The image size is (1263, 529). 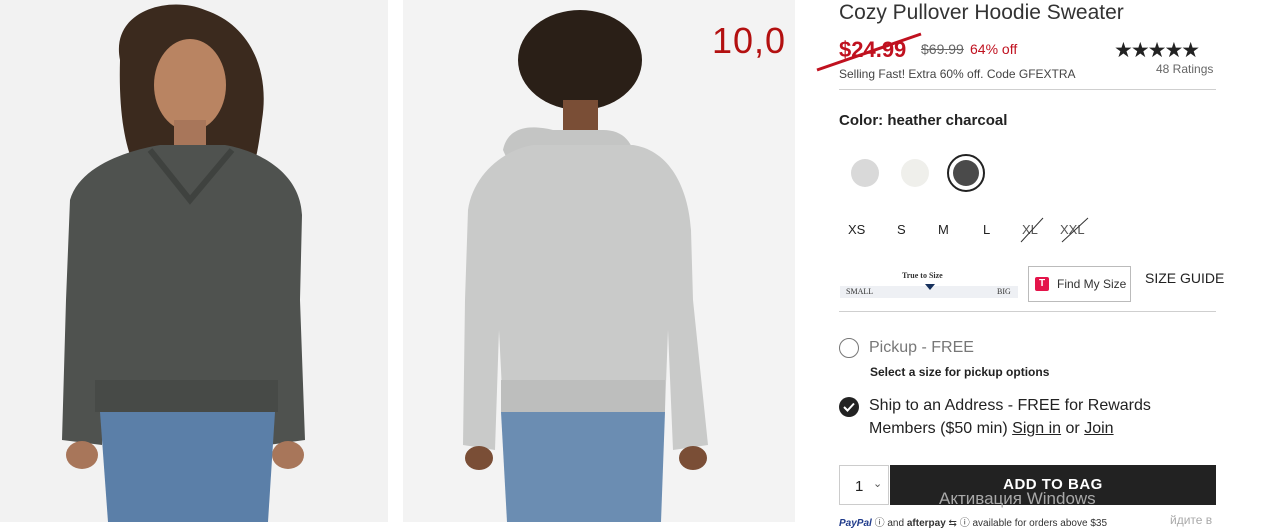 What do you see at coordinates (859, 486) in the screenshot?
I see `quantity-value: 1` at bounding box center [859, 486].